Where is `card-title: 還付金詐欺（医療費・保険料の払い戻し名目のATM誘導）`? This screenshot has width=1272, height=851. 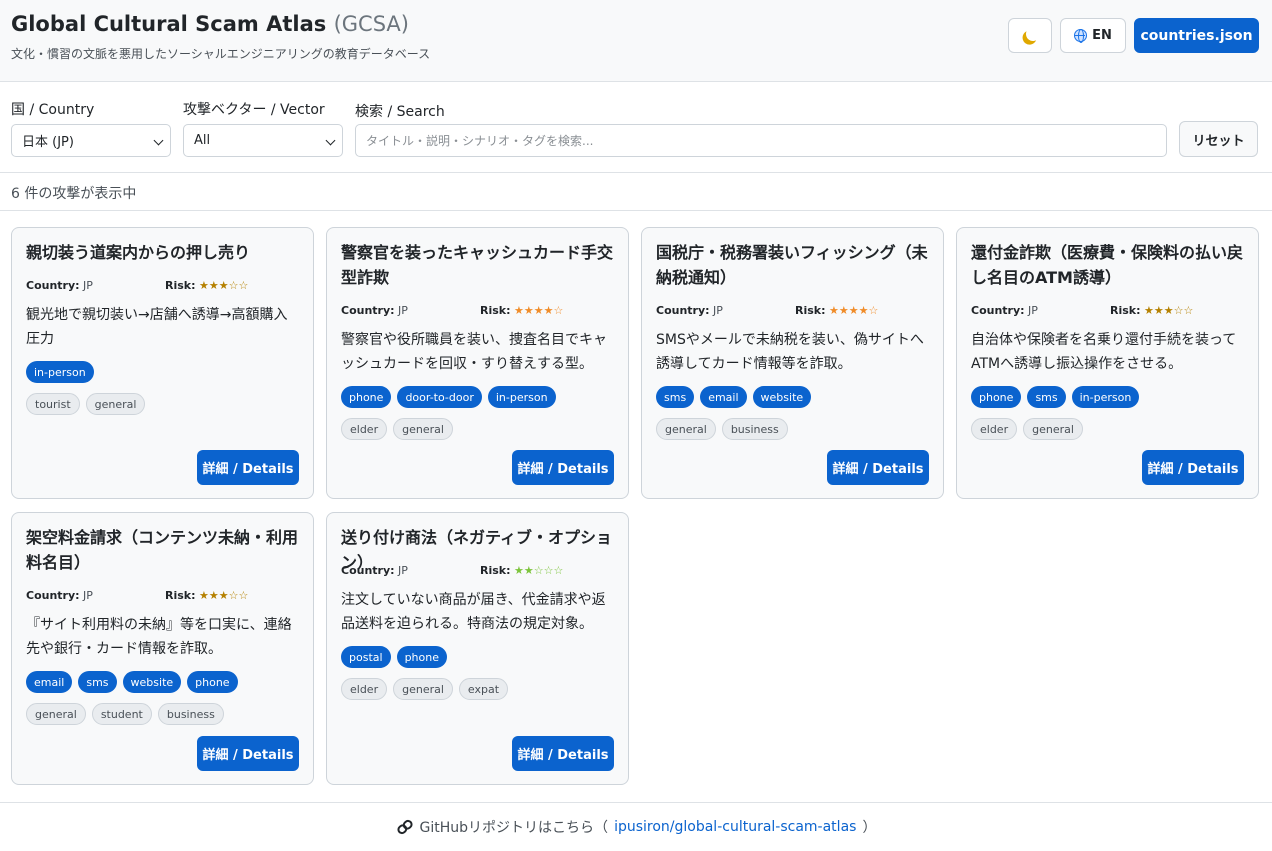 card-title: 還付金詐欺（医療費・保険料の払い戻し名目のATM誘導） is located at coordinates (1107, 265).